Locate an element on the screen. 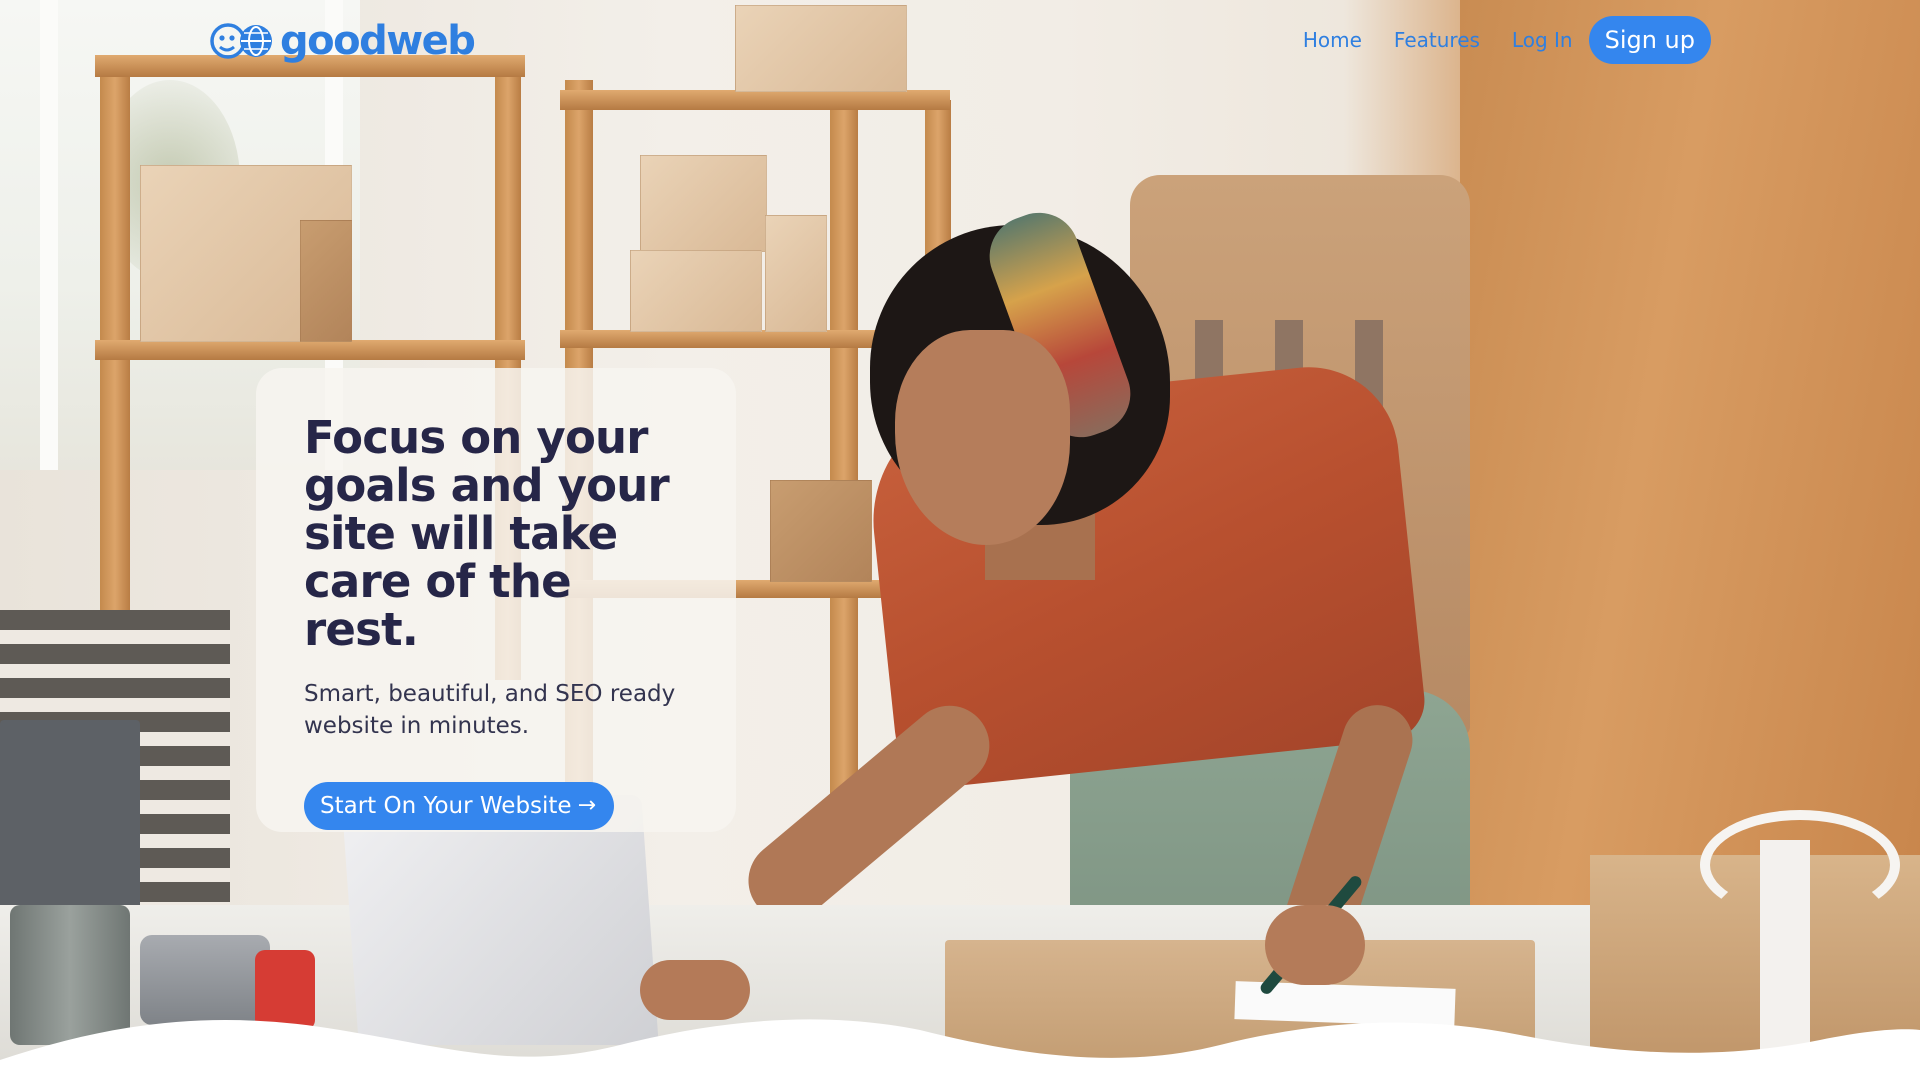 The height and width of the screenshot is (1080, 1920). arrow-right-icon: → is located at coordinates (587, 805).